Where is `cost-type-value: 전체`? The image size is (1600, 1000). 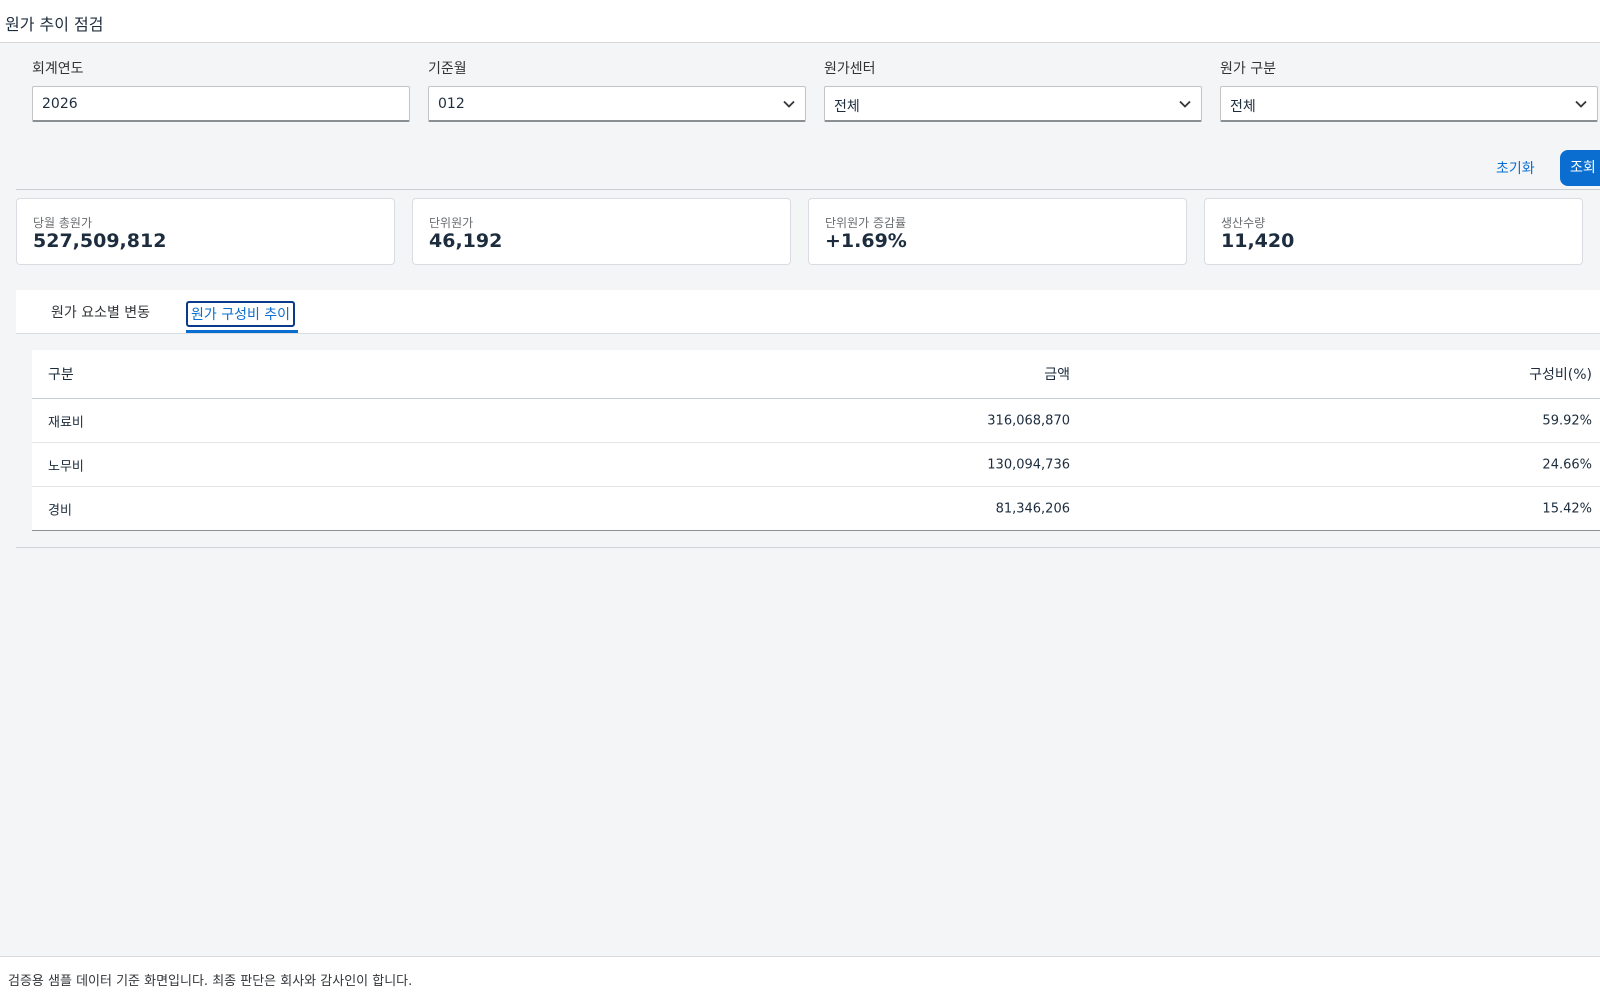 cost-type-value: 전체 is located at coordinates (1243, 107).